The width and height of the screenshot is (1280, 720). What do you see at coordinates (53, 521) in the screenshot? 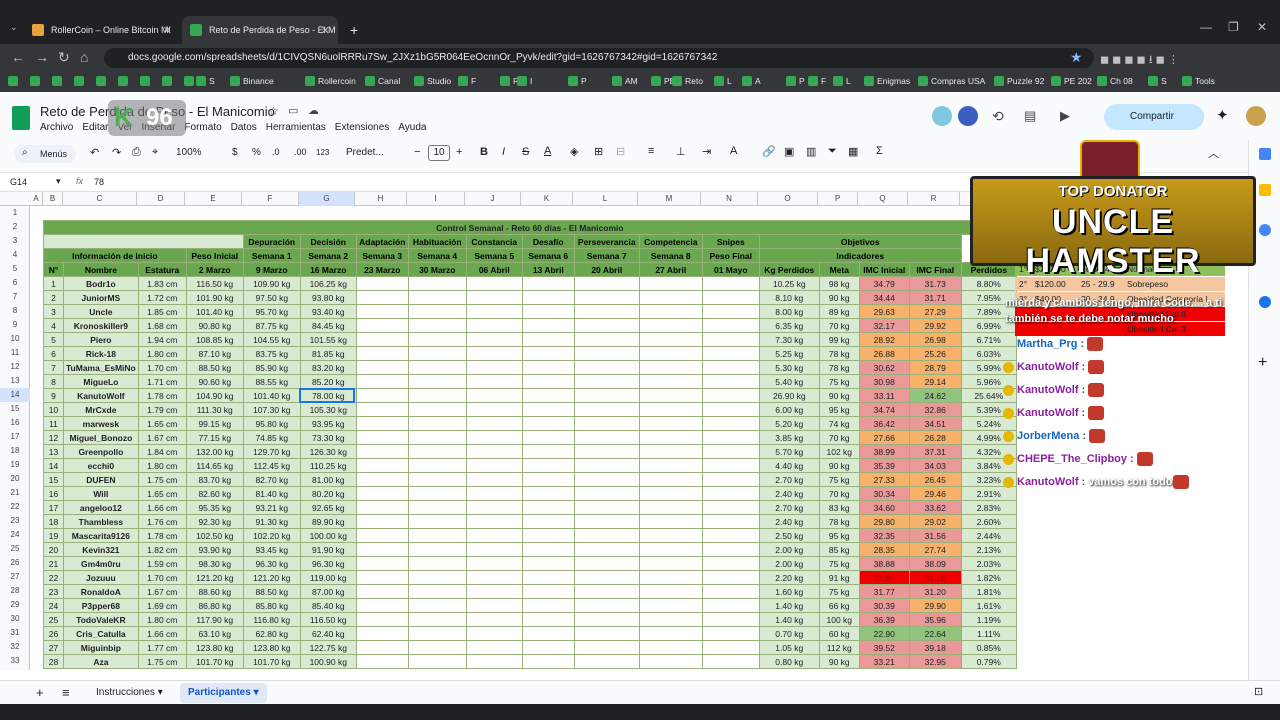
I see `table-cell: 18` at bounding box center [53, 521].